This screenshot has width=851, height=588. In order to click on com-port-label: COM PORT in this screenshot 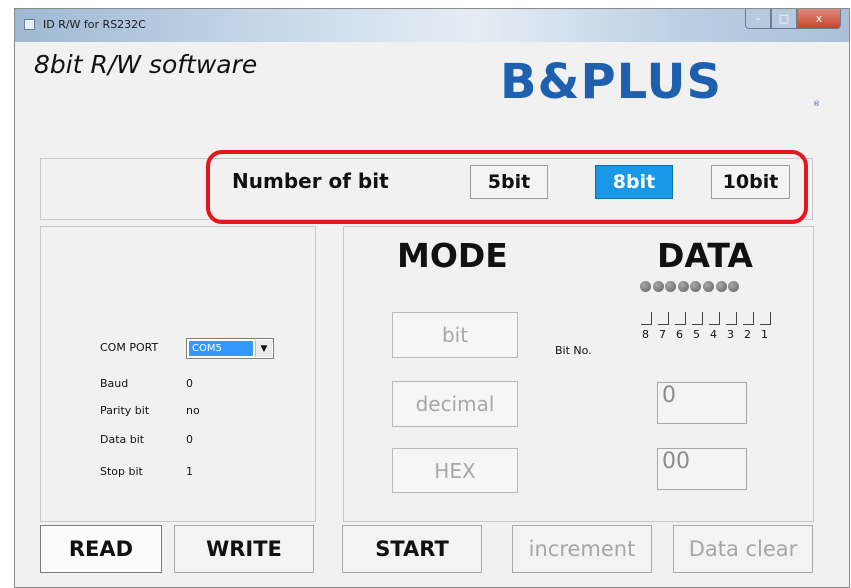, I will do `click(129, 347)`.